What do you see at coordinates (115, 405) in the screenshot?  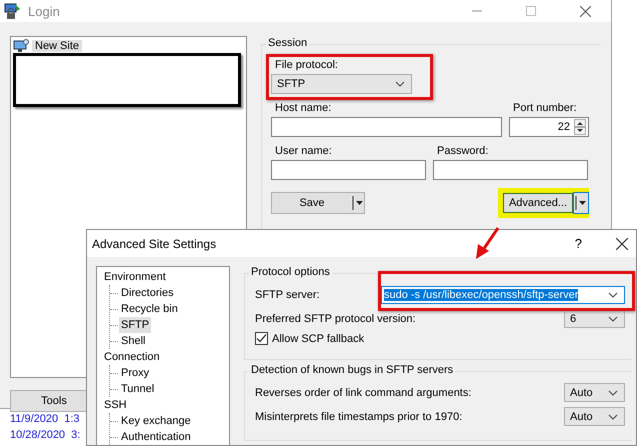 I see `tree-item: SSH` at bounding box center [115, 405].